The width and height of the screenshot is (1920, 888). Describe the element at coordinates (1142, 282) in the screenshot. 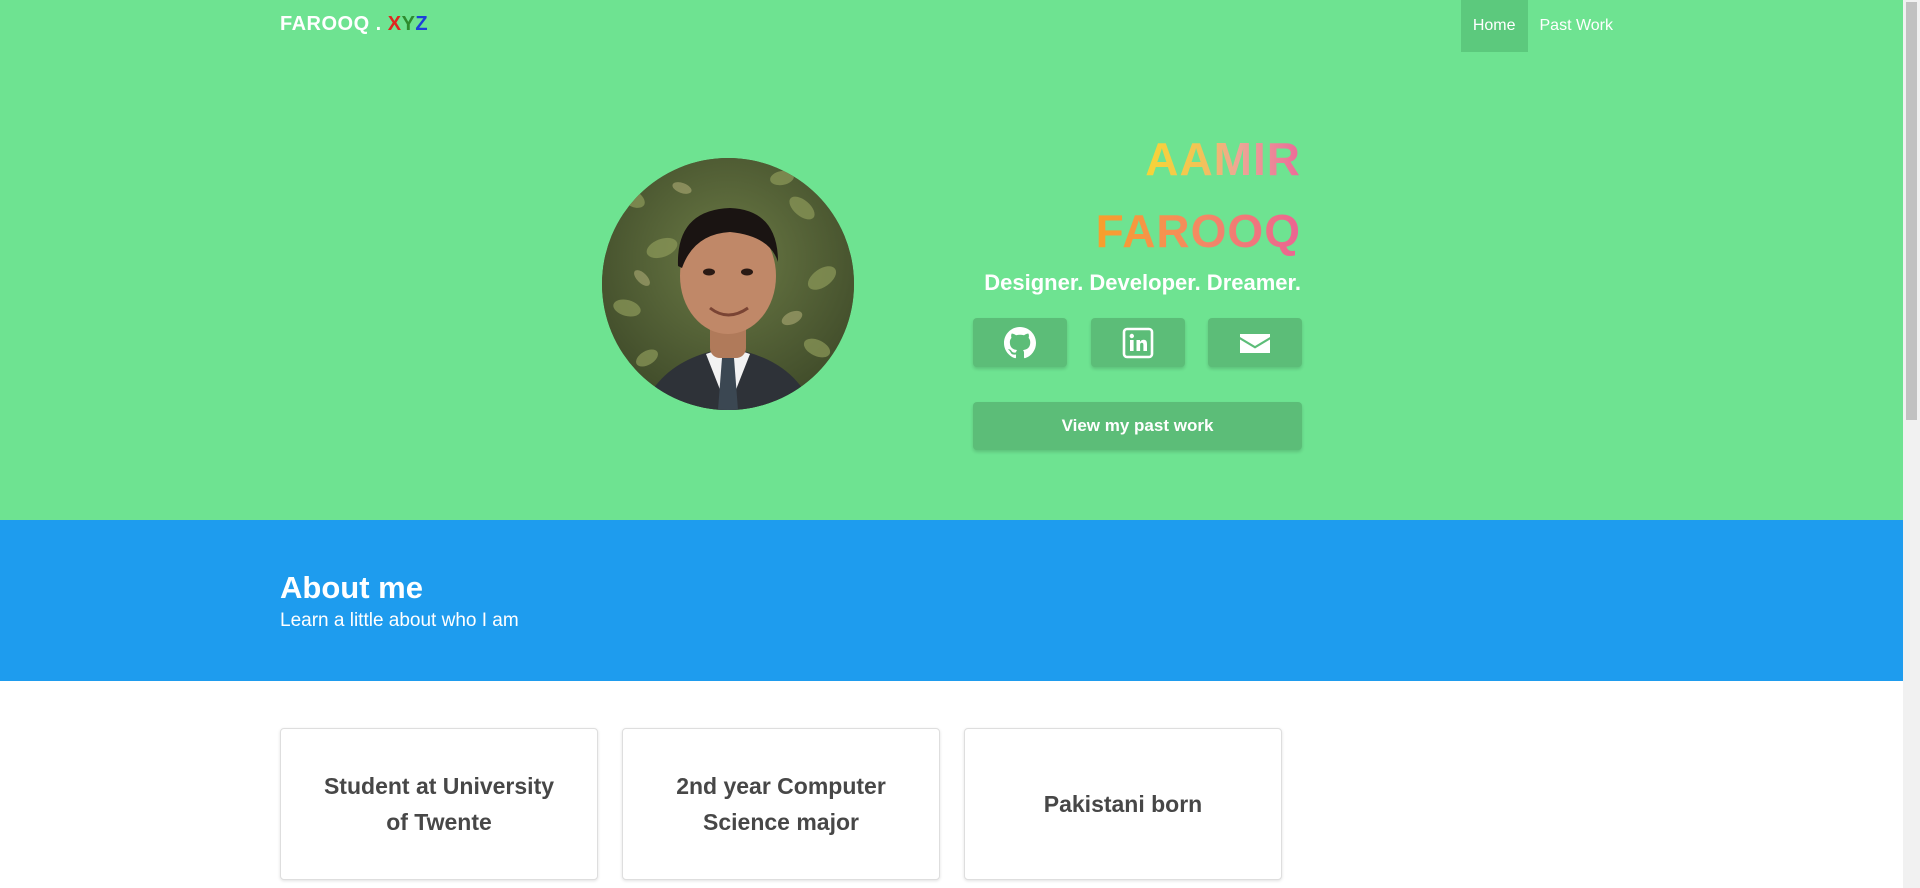

I see `tagline: Designer. Developer. Dreamer.` at that location.